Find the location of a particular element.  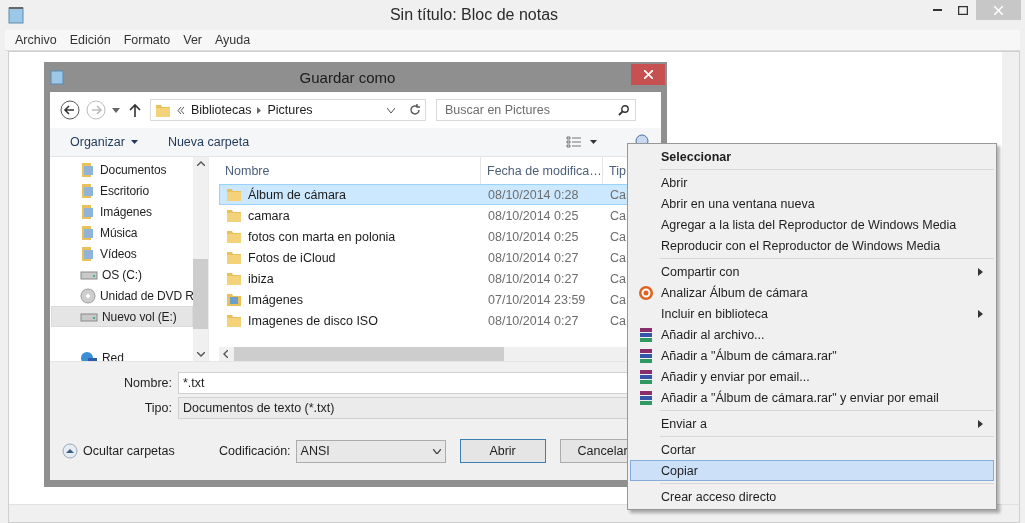

file-name: Álbum de cámara is located at coordinates (297, 194).